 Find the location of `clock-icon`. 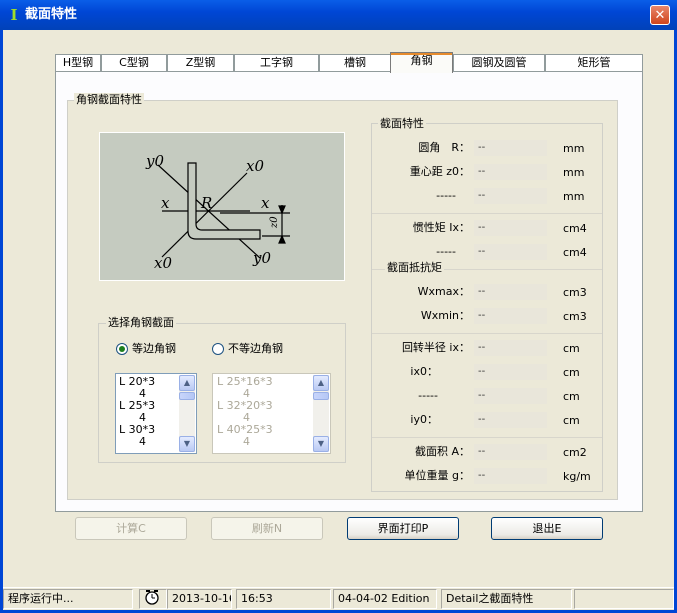

clock-icon is located at coordinates (152, 597).